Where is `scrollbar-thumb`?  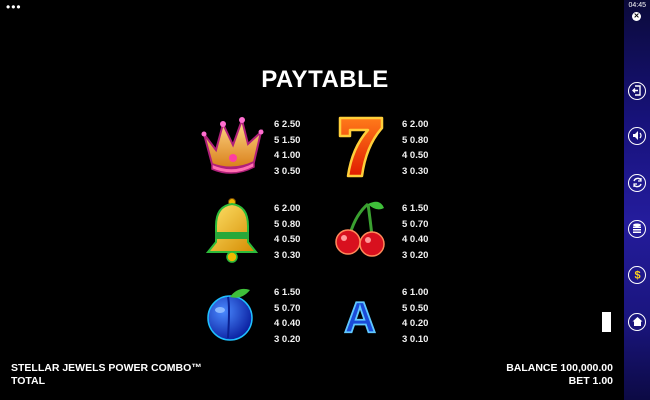 scrollbar-thumb is located at coordinates (606, 322).